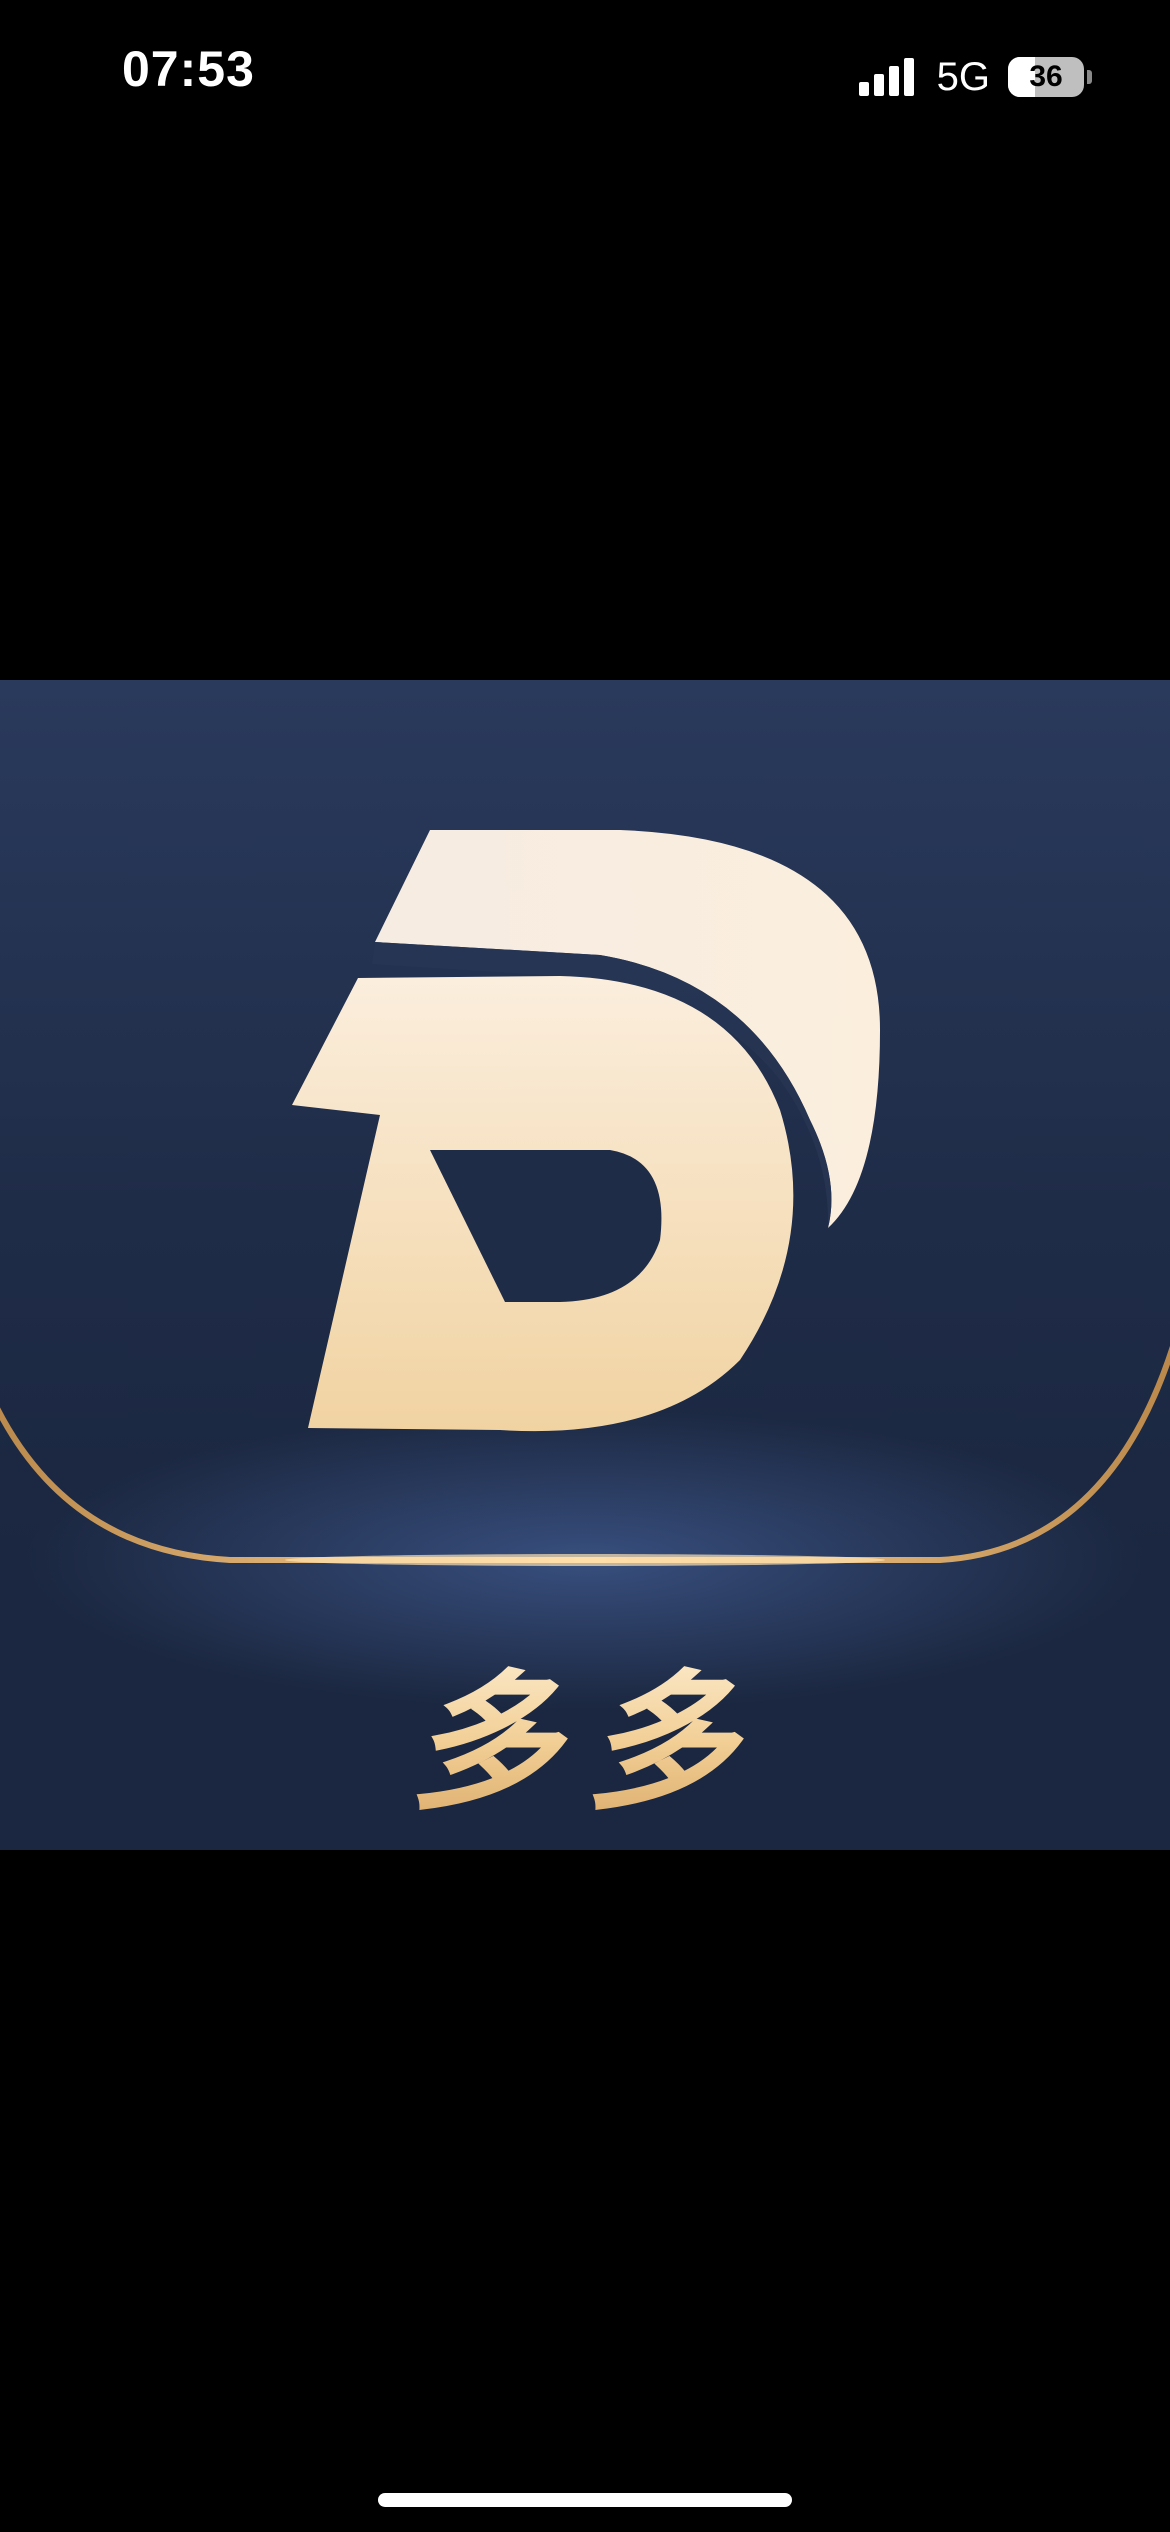 This screenshot has height=2532, width=1170. What do you see at coordinates (188, 69) in the screenshot?
I see `status-time: 07:53` at bounding box center [188, 69].